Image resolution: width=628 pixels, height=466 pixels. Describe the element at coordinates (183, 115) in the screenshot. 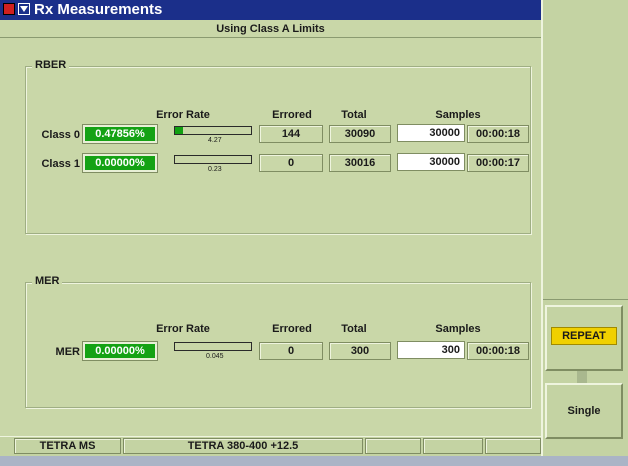

I see `rber-header-error-rate: Error Rate` at that location.